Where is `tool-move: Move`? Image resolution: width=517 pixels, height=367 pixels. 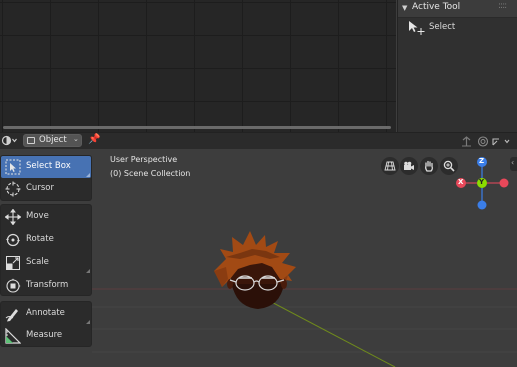
tool-move: Move is located at coordinates (46, 217).